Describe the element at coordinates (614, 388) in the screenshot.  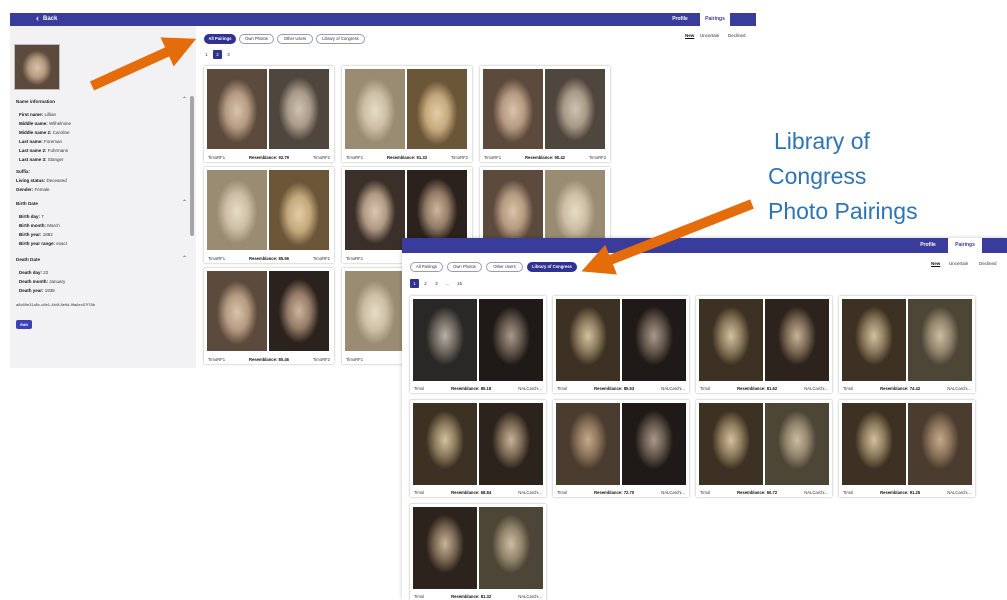
I see `card-resemblance: Resemblance: 85.53` at that location.